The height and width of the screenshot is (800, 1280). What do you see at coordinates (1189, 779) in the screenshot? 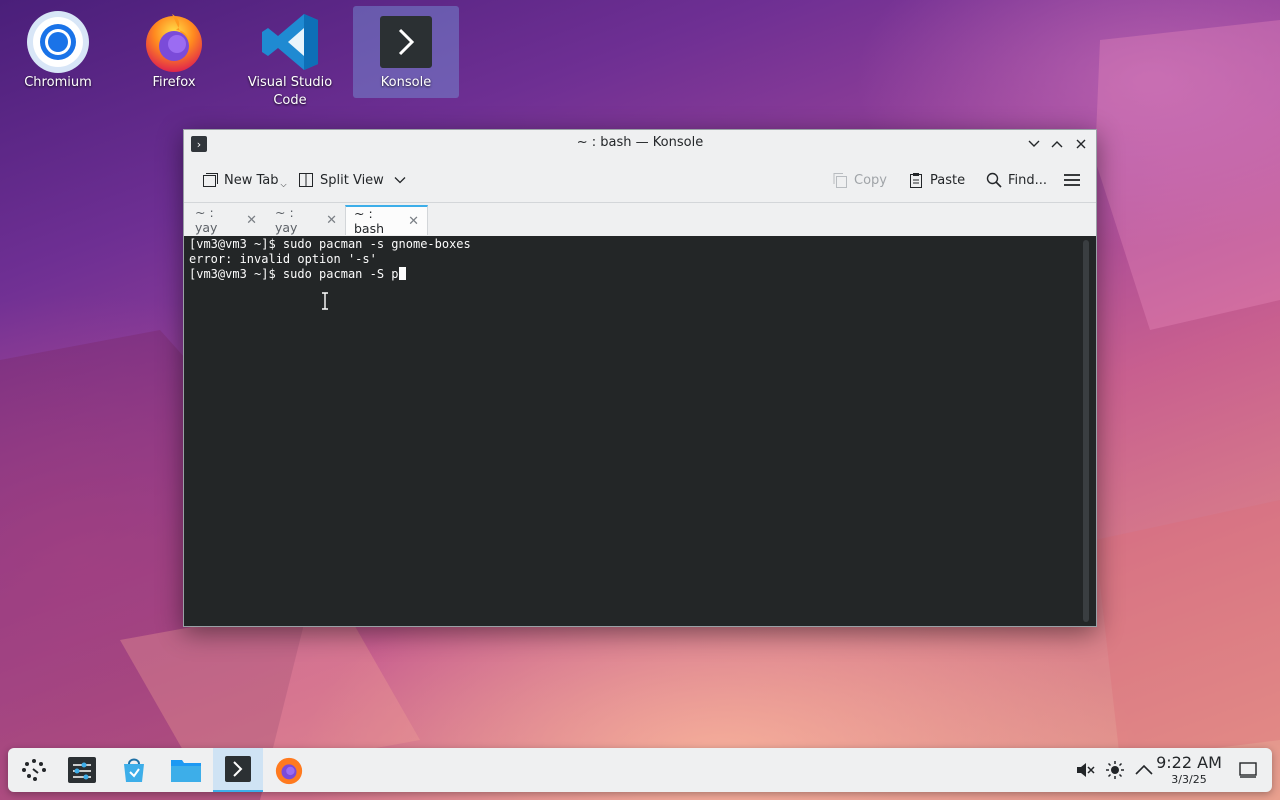
I see `clock-date: 3/3/25` at bounding box center [1189, 779].